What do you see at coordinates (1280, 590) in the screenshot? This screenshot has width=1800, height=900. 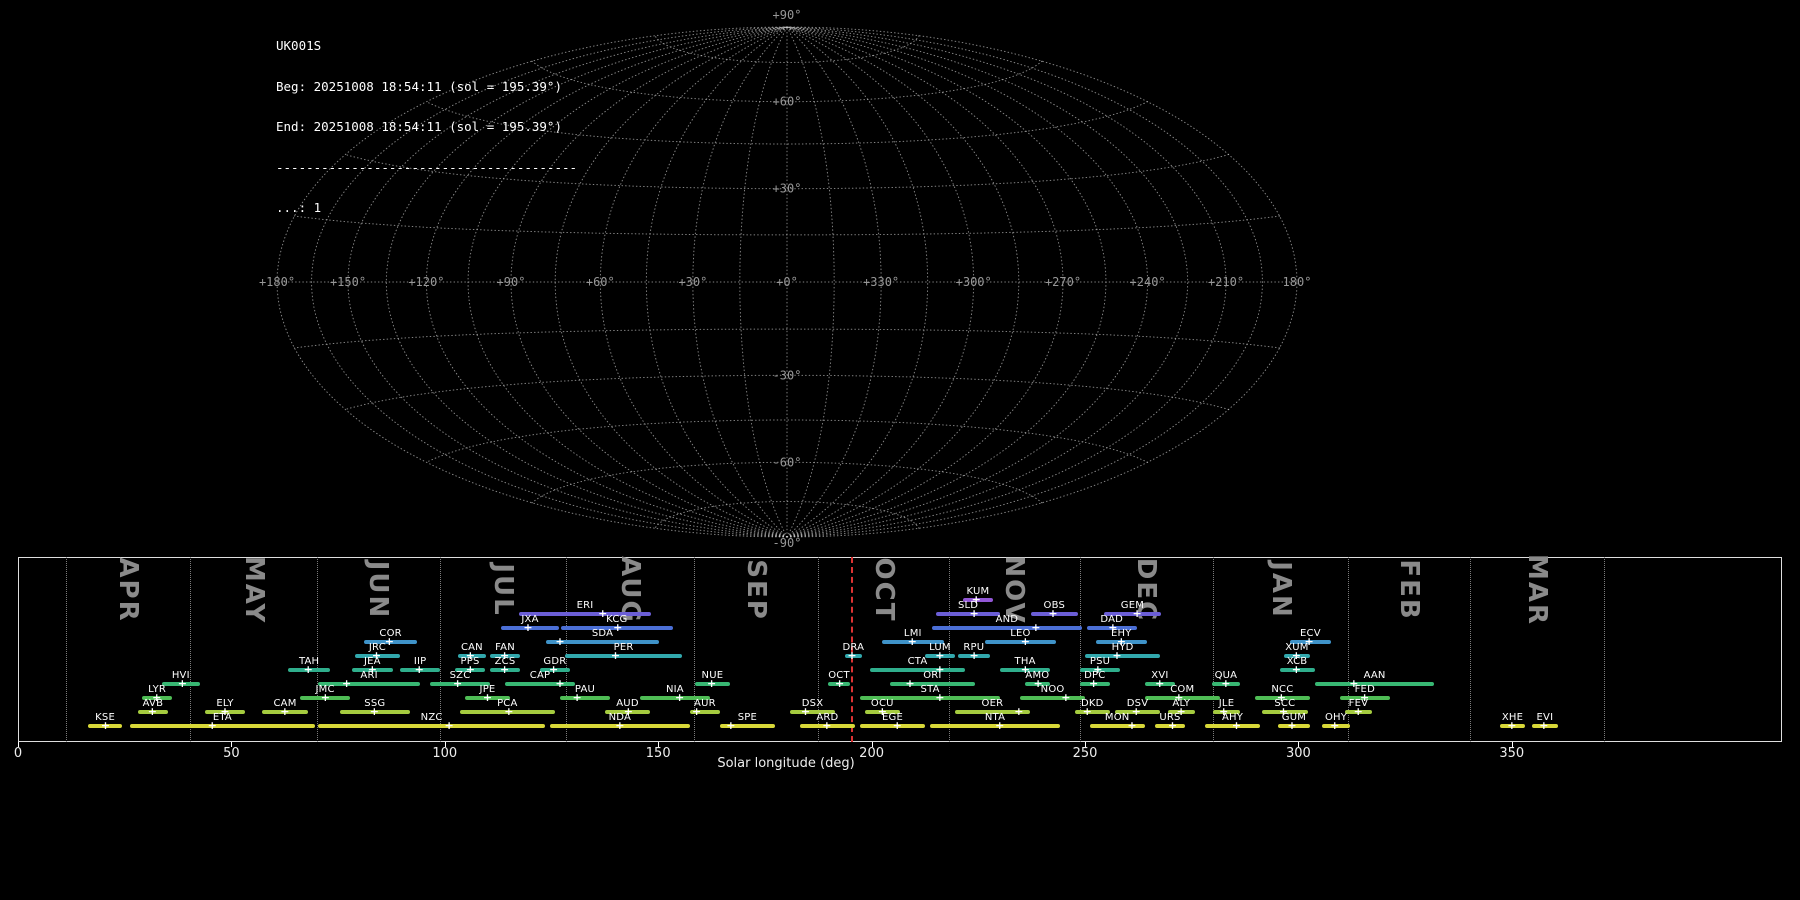 I see `month-label: JAN` at bounding box center [1280, 590].